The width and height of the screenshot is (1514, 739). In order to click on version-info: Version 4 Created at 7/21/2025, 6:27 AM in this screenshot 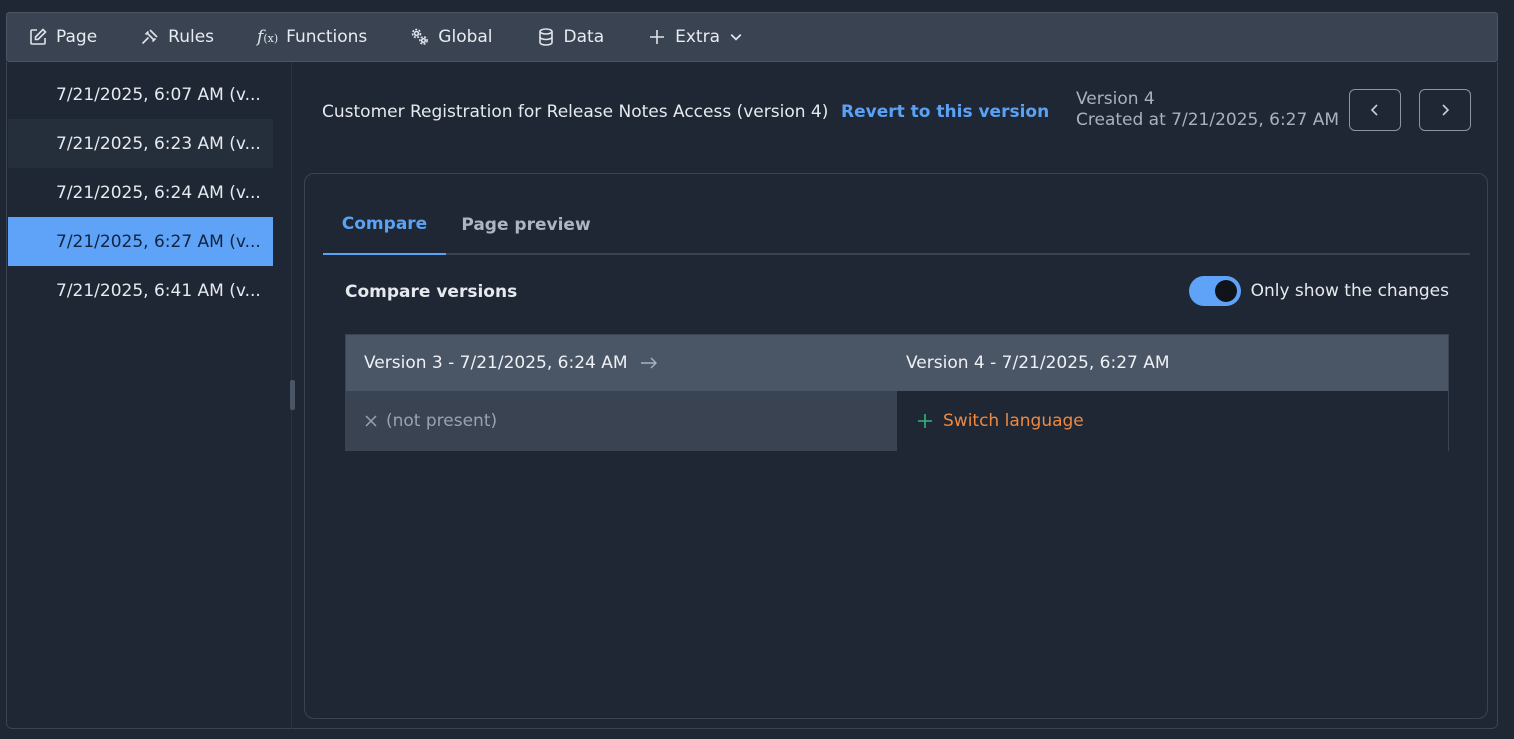, I will do `click(1207, 110)`.